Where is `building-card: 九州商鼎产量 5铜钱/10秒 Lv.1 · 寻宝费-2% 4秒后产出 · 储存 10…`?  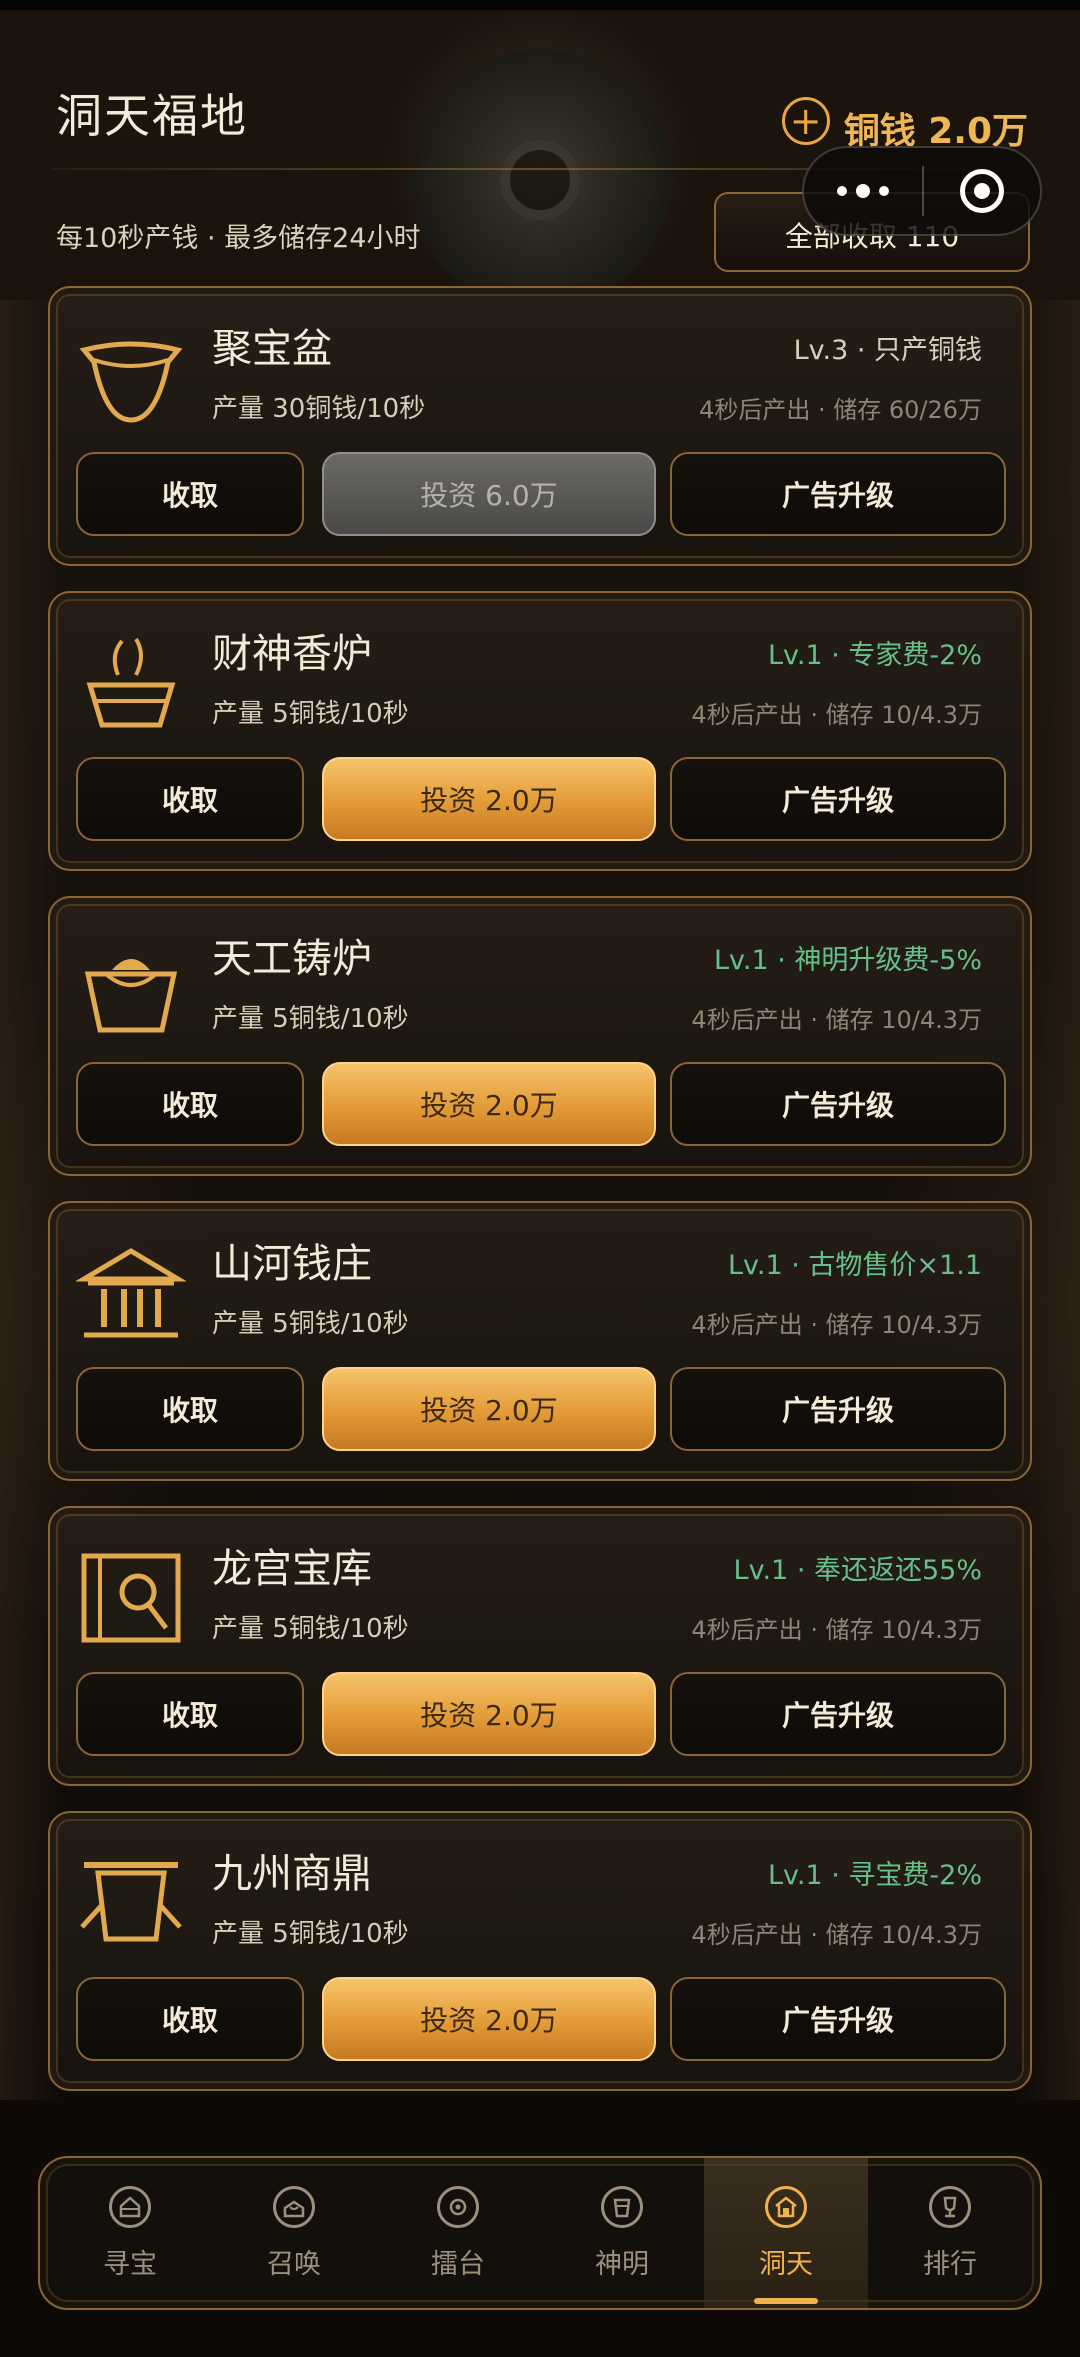
building-card: 九州商鼎产量 5铜钱/10秒 Lv.1 · 寻宝费-2% 4秒后产出 · 储存 10… is located at coordinates (540, 1951).